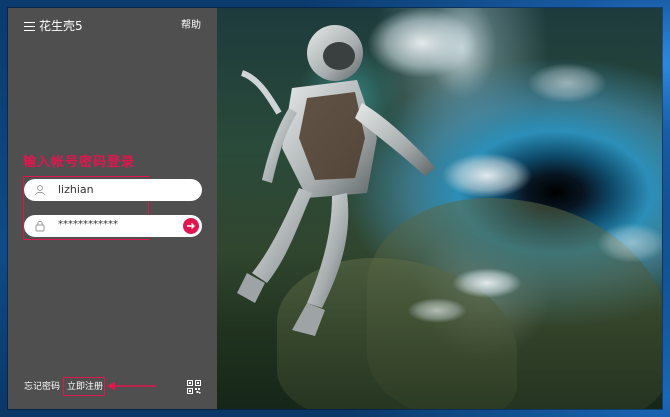  I want to click on title-bar: 花生壳5 帮助, so click(112, 26).